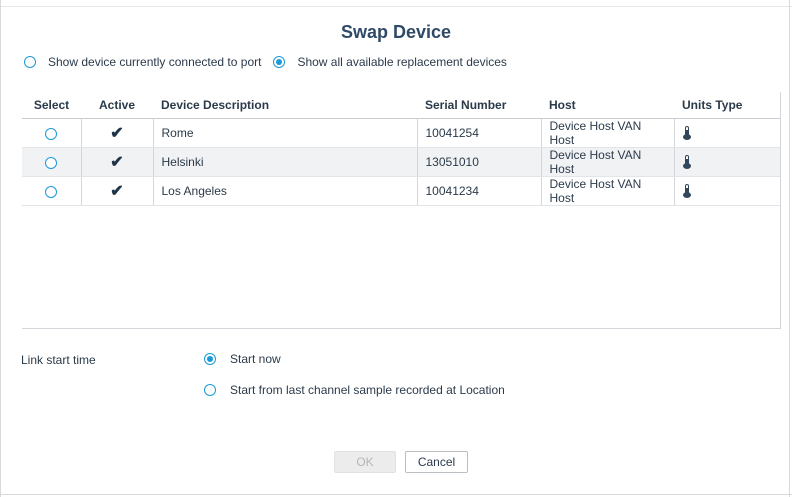 This screenshot has height=497, width=792. What do you see at coordinates (727, 105) in the screenshot?
I see `col-header-units: Units Type` at bounding box center [727, 105].